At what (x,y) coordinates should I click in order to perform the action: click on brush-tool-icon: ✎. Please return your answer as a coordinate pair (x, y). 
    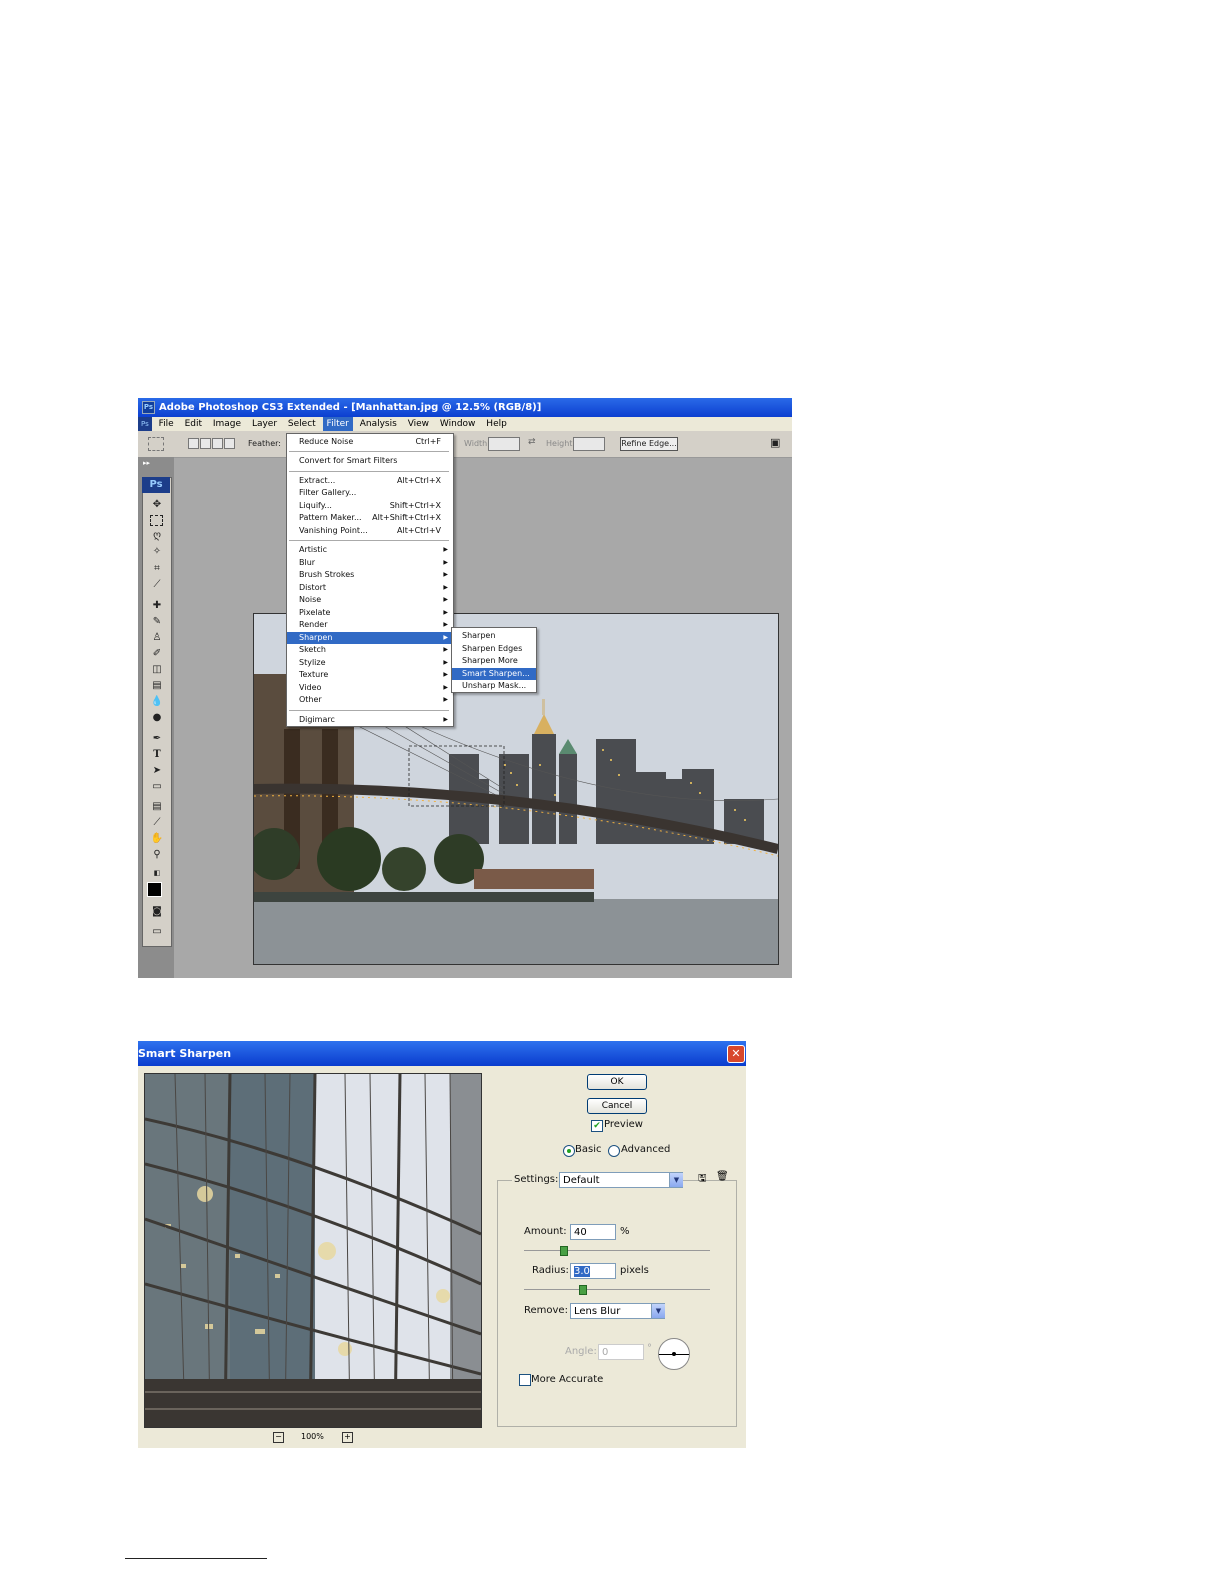
    Looking at the image, I should click on (157, 622).